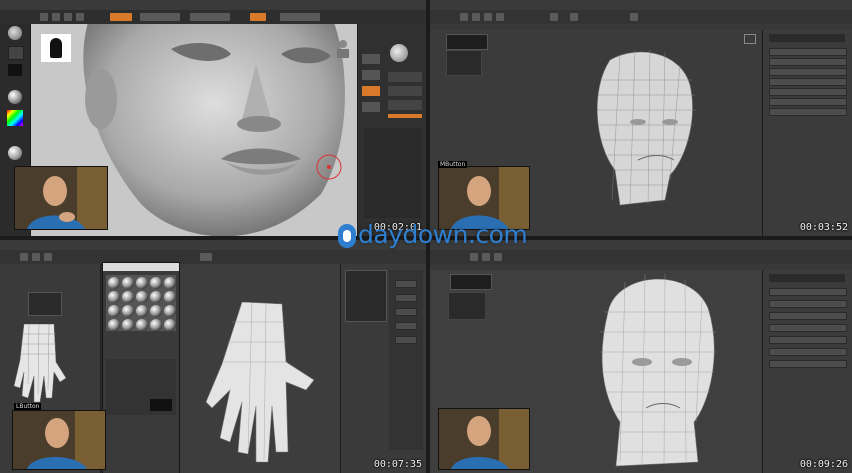 The height and width of the screenshot is (473, 852). I want to click on hand-wireframe-small, so click(40, 363).